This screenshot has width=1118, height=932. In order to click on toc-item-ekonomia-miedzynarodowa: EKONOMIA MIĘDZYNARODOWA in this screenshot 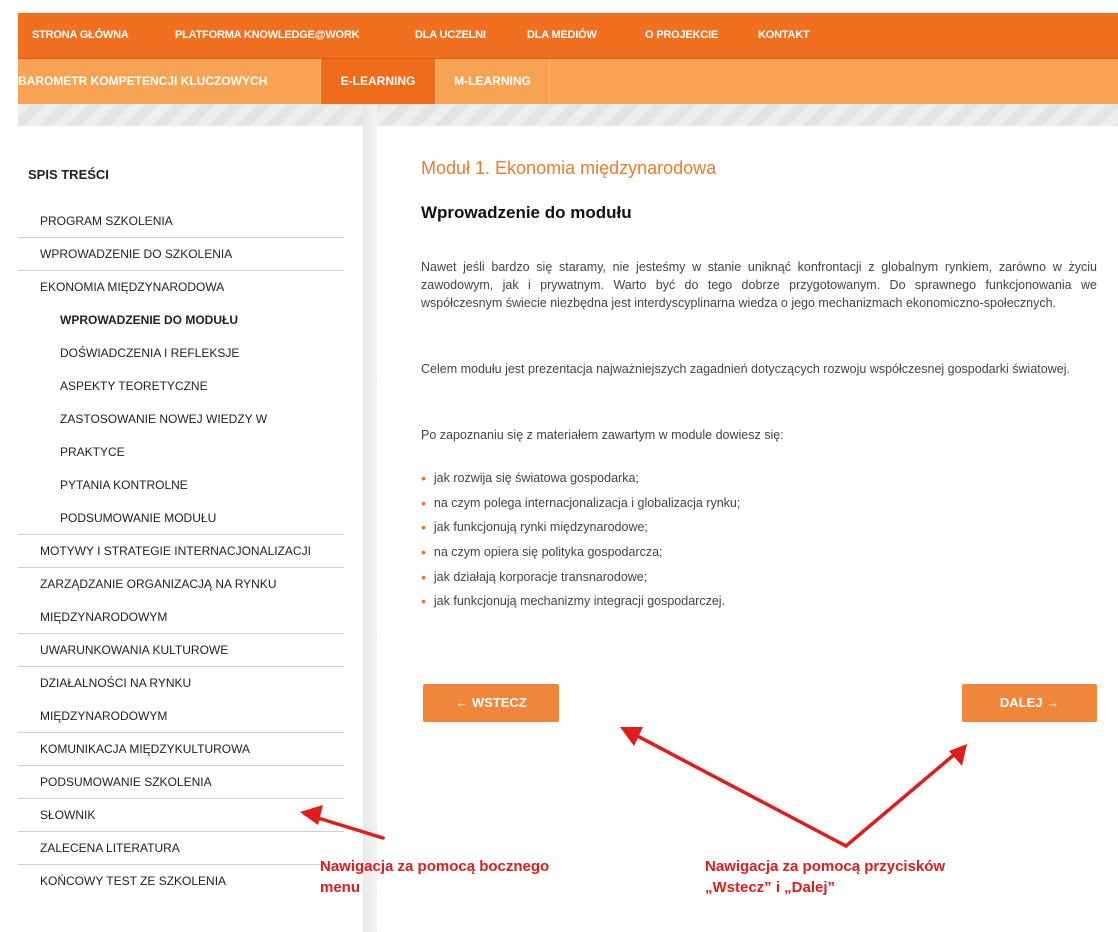, I will do `click(181, 287)`.